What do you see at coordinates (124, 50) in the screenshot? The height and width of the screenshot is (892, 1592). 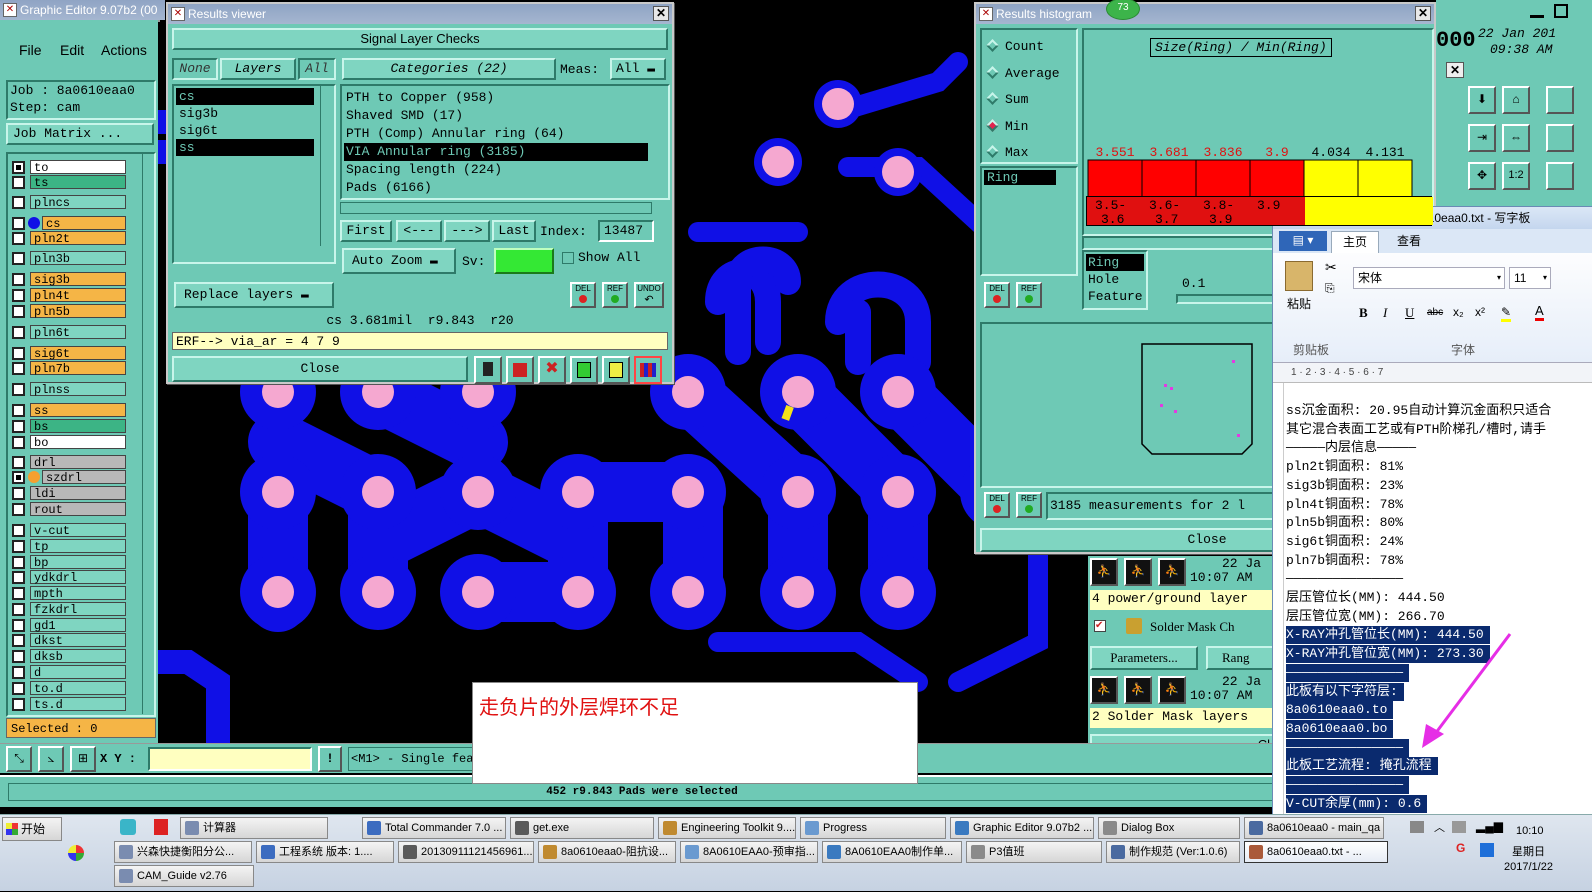 I see `menu-actions: Actions` at bounding box center [124, 50].